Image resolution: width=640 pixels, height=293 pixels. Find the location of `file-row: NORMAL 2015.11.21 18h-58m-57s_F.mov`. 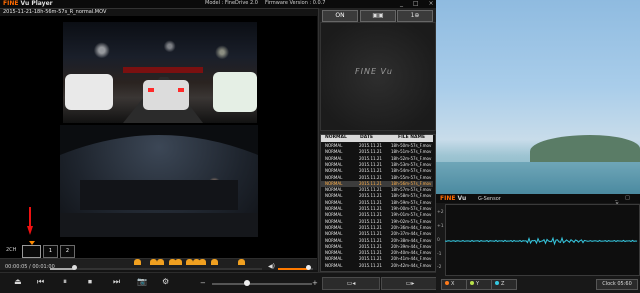

file-row: NORMAL 2015.11.21 18h-58m-57s_F.mov is located at coordinates (377, 196).